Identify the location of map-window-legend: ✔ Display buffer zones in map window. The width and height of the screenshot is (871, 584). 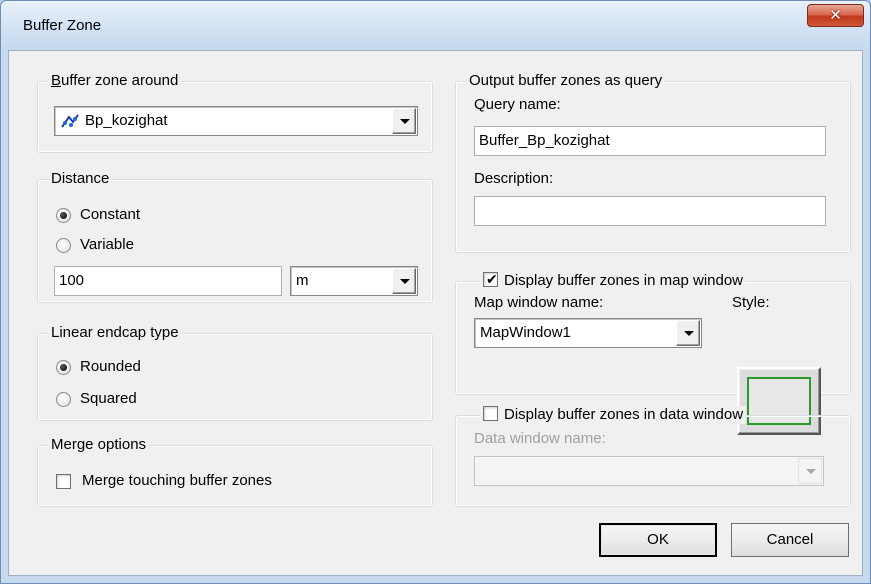
(613, 281).